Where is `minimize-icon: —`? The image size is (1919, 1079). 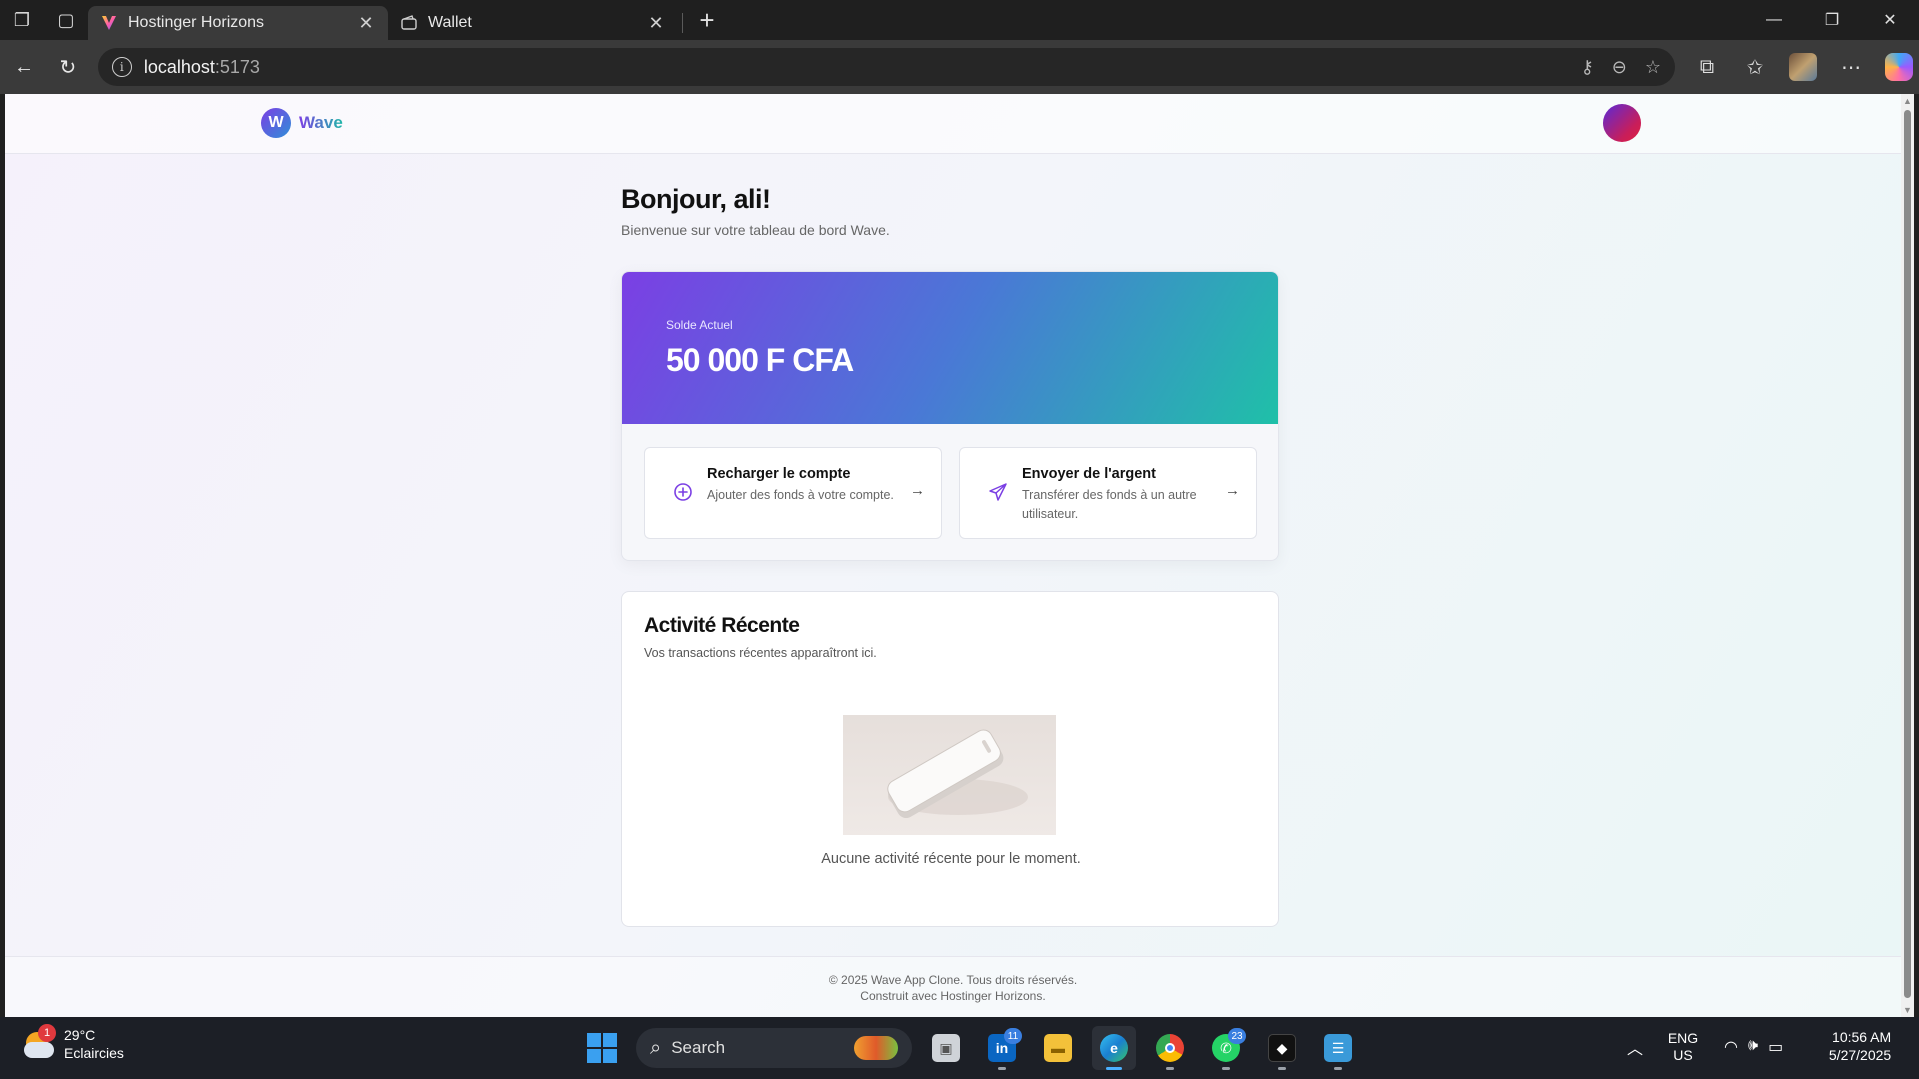
minimize-icon: — is located at coordinates (1774, 20).